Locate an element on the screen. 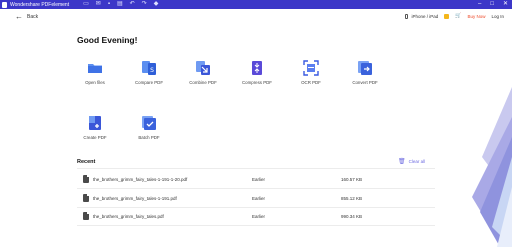 The height and width of the screenshot is (247, 512). file-size: 160.57 KB is located at coordinates (352, 179).